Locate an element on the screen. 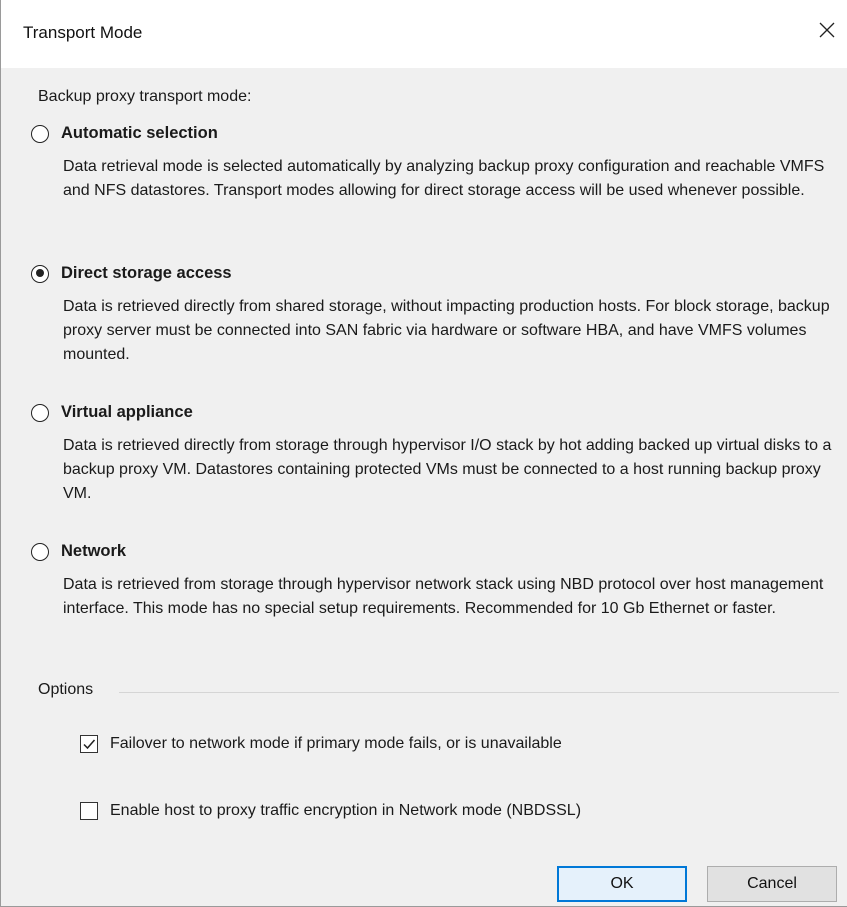  radio-network: Network is located at coordinates (78, 551).